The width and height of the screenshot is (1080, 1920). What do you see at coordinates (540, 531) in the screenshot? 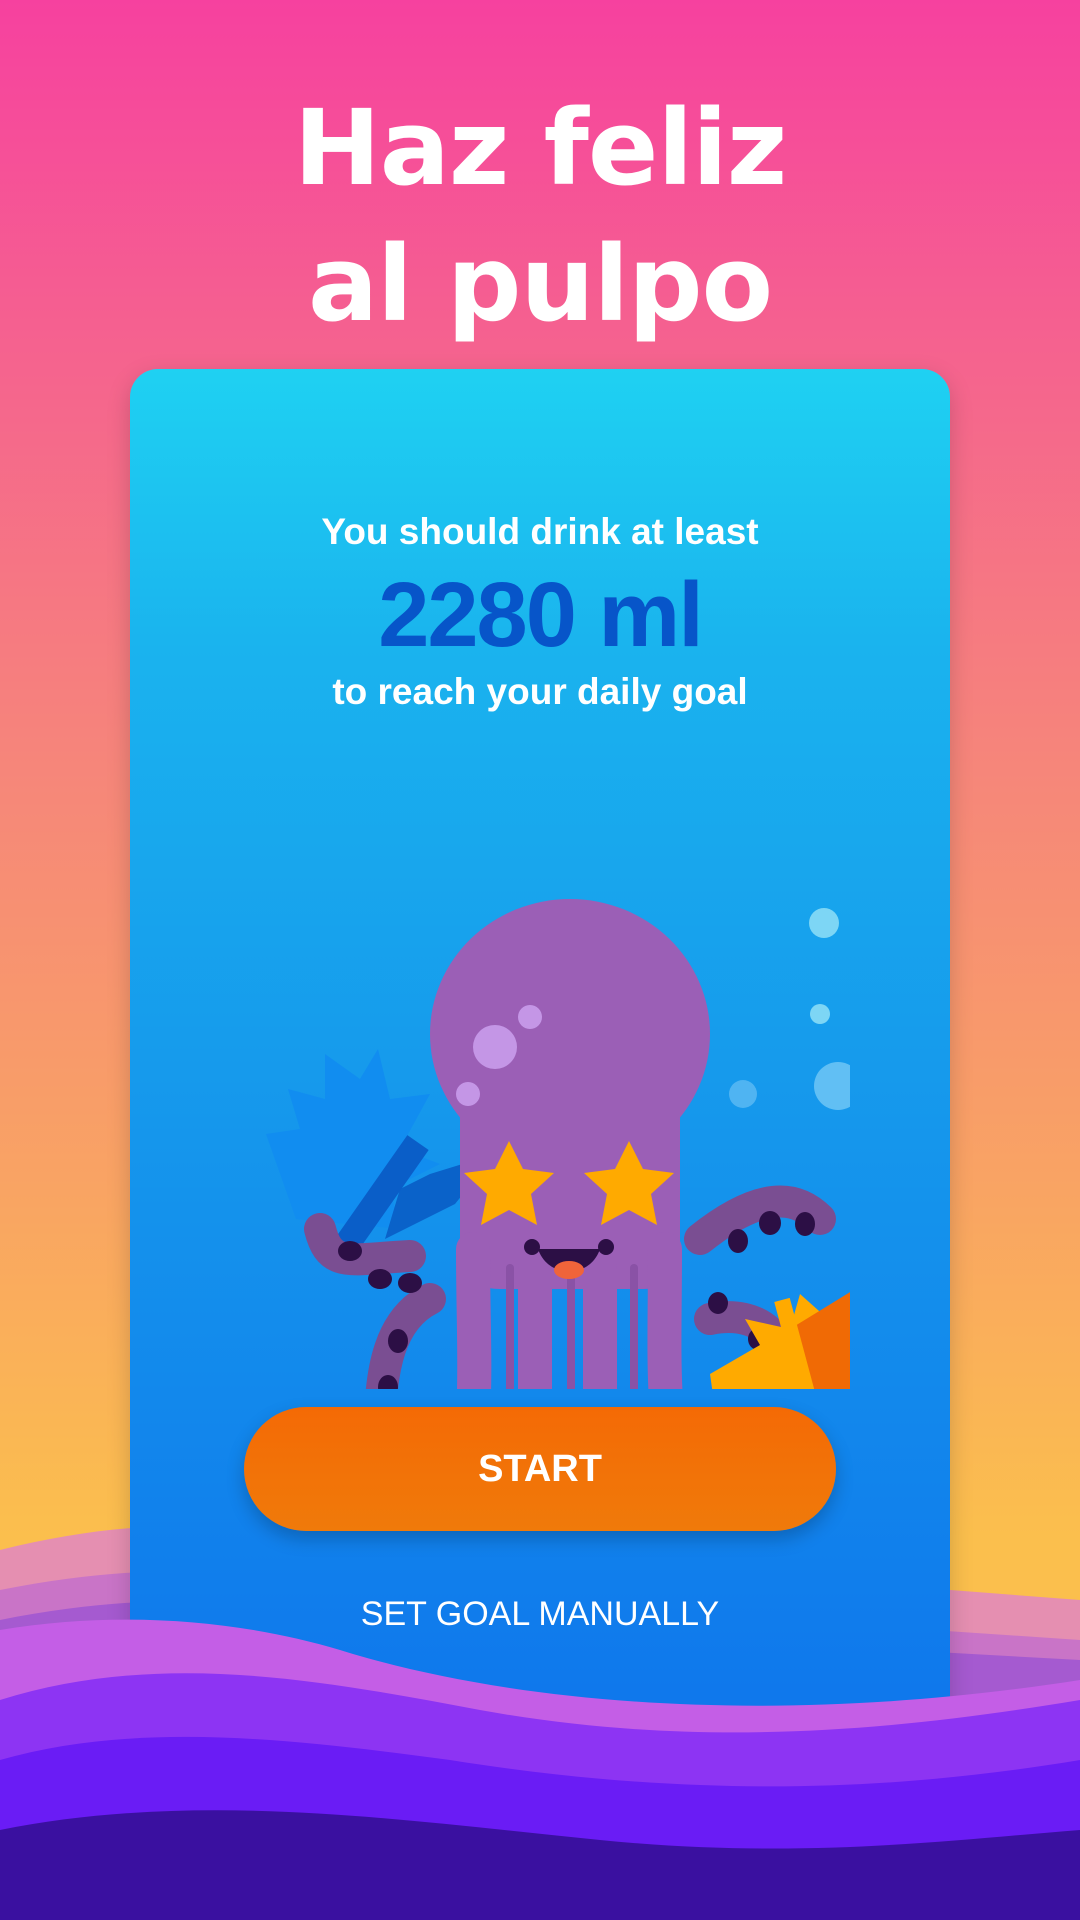
I see `goal-intro-text: You should drink at least` at bounding box center [540, 531].